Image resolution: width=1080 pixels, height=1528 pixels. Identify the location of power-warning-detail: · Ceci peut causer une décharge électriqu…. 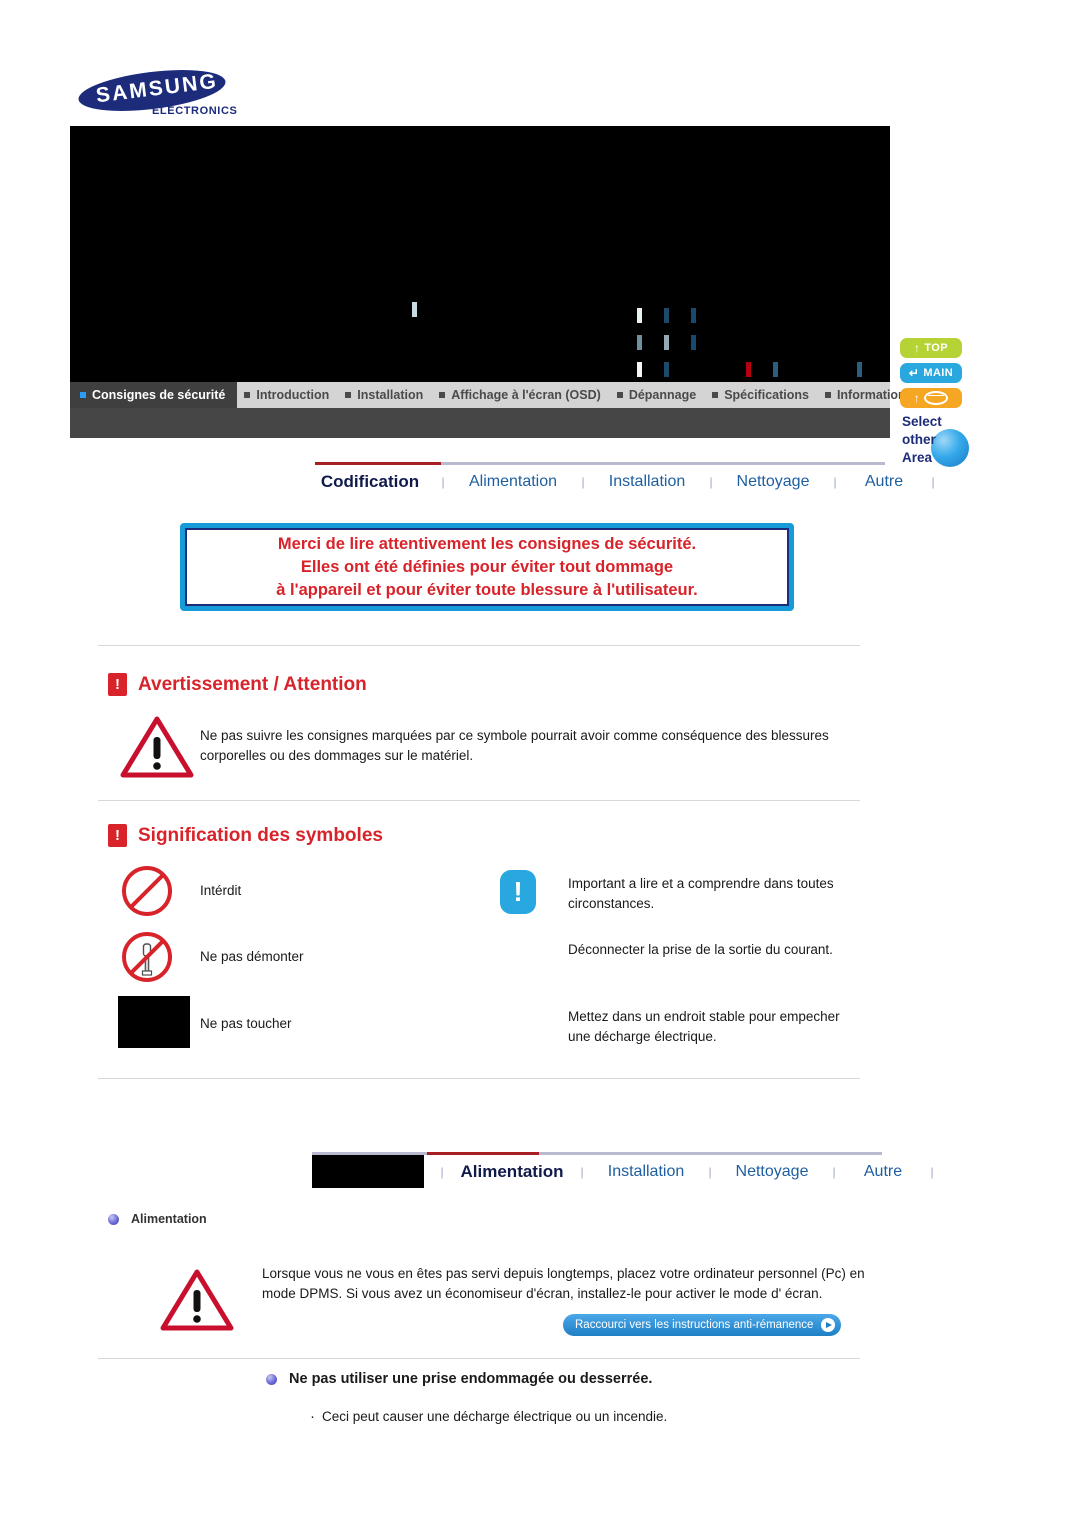
(488, 1416).